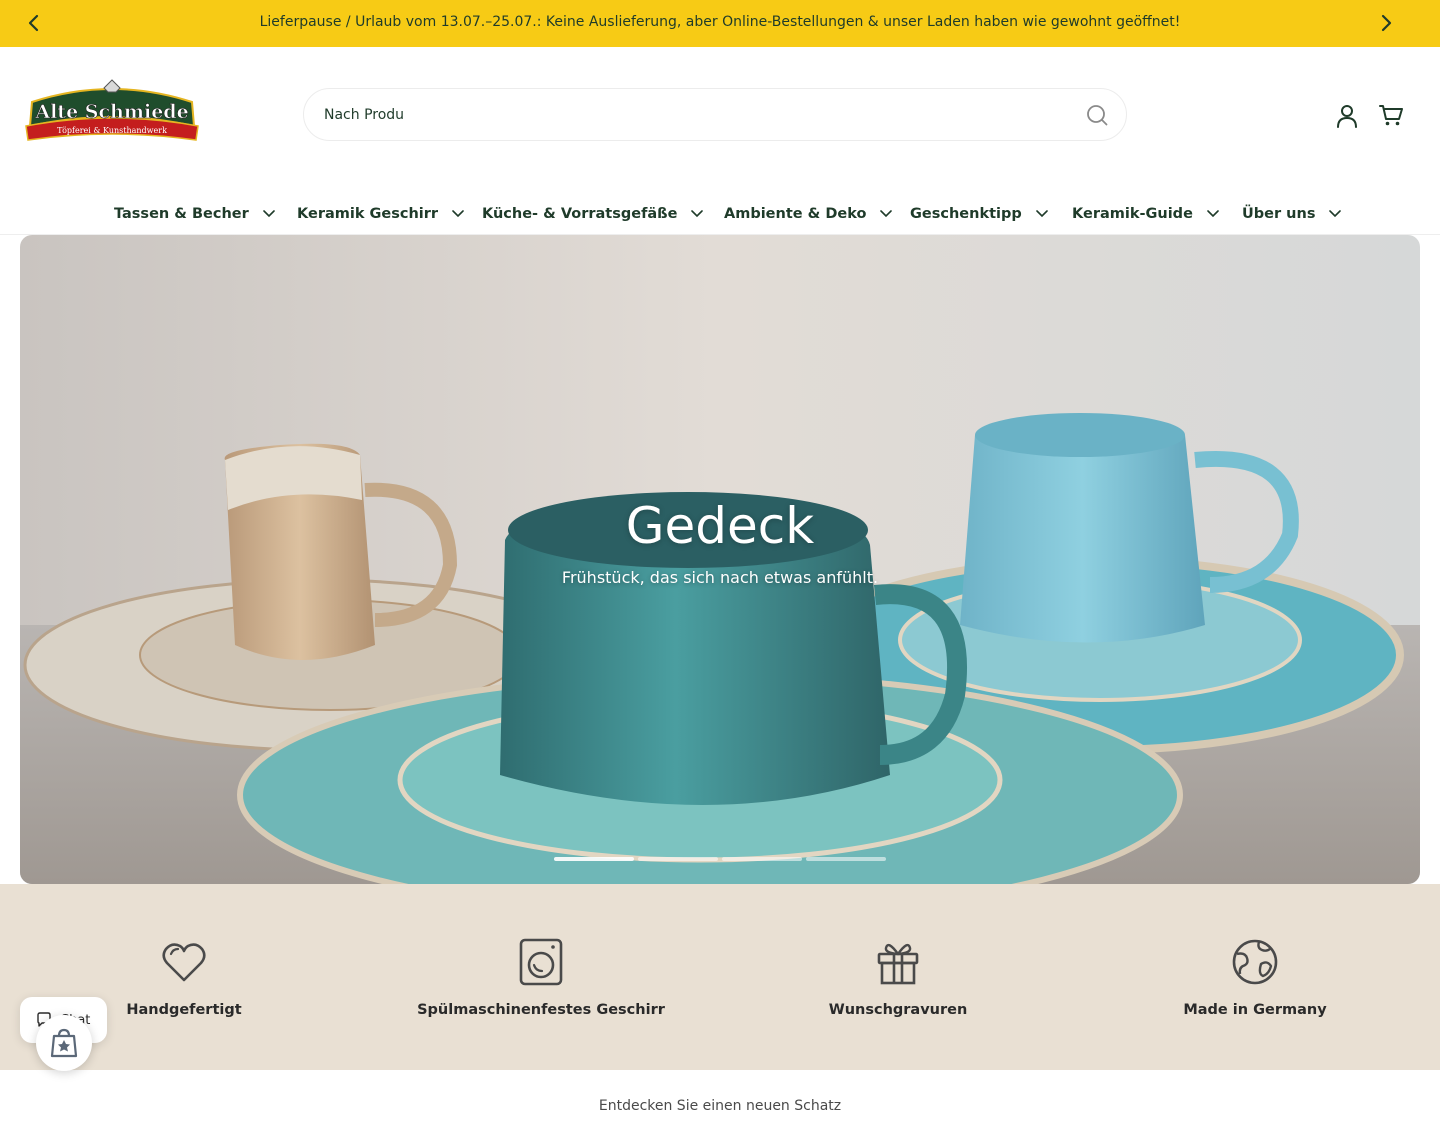 Image resolution: width=1440 pixels, height=1123 pixels. Describe the element at coordinates (580, 214) in the screenshot. I see `nav-item-label: Küche- & Vorratsgefäße` at that location.